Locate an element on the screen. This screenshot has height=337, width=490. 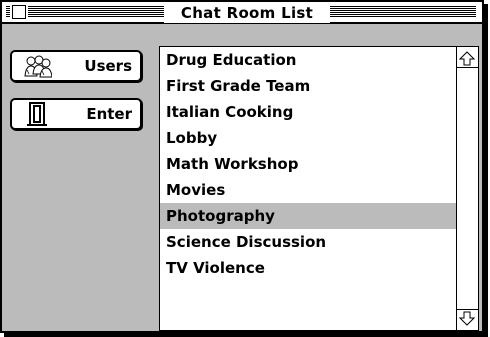
list-item-lobby: Lobby is located at coordinates (308, 138).